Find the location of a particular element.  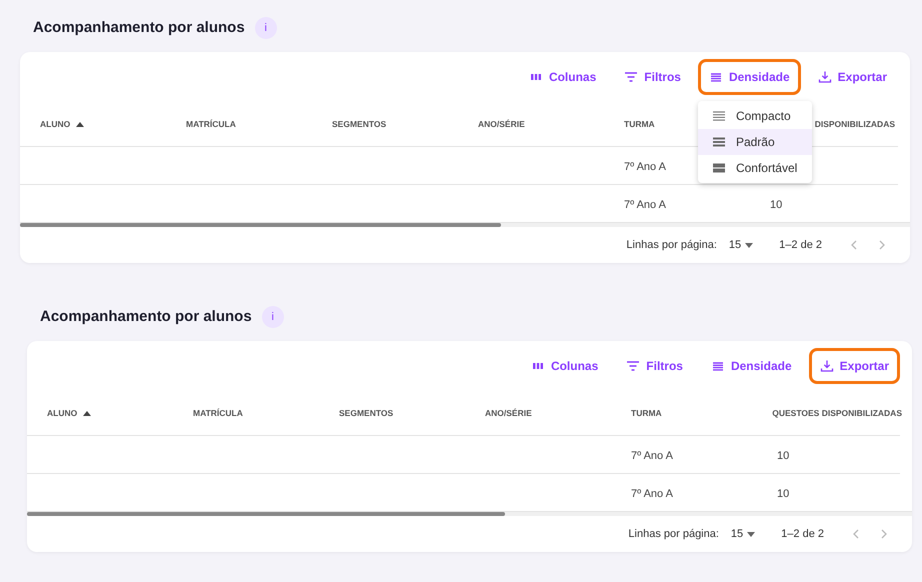

standard-lines-icon is located at coordinates (719, 142).